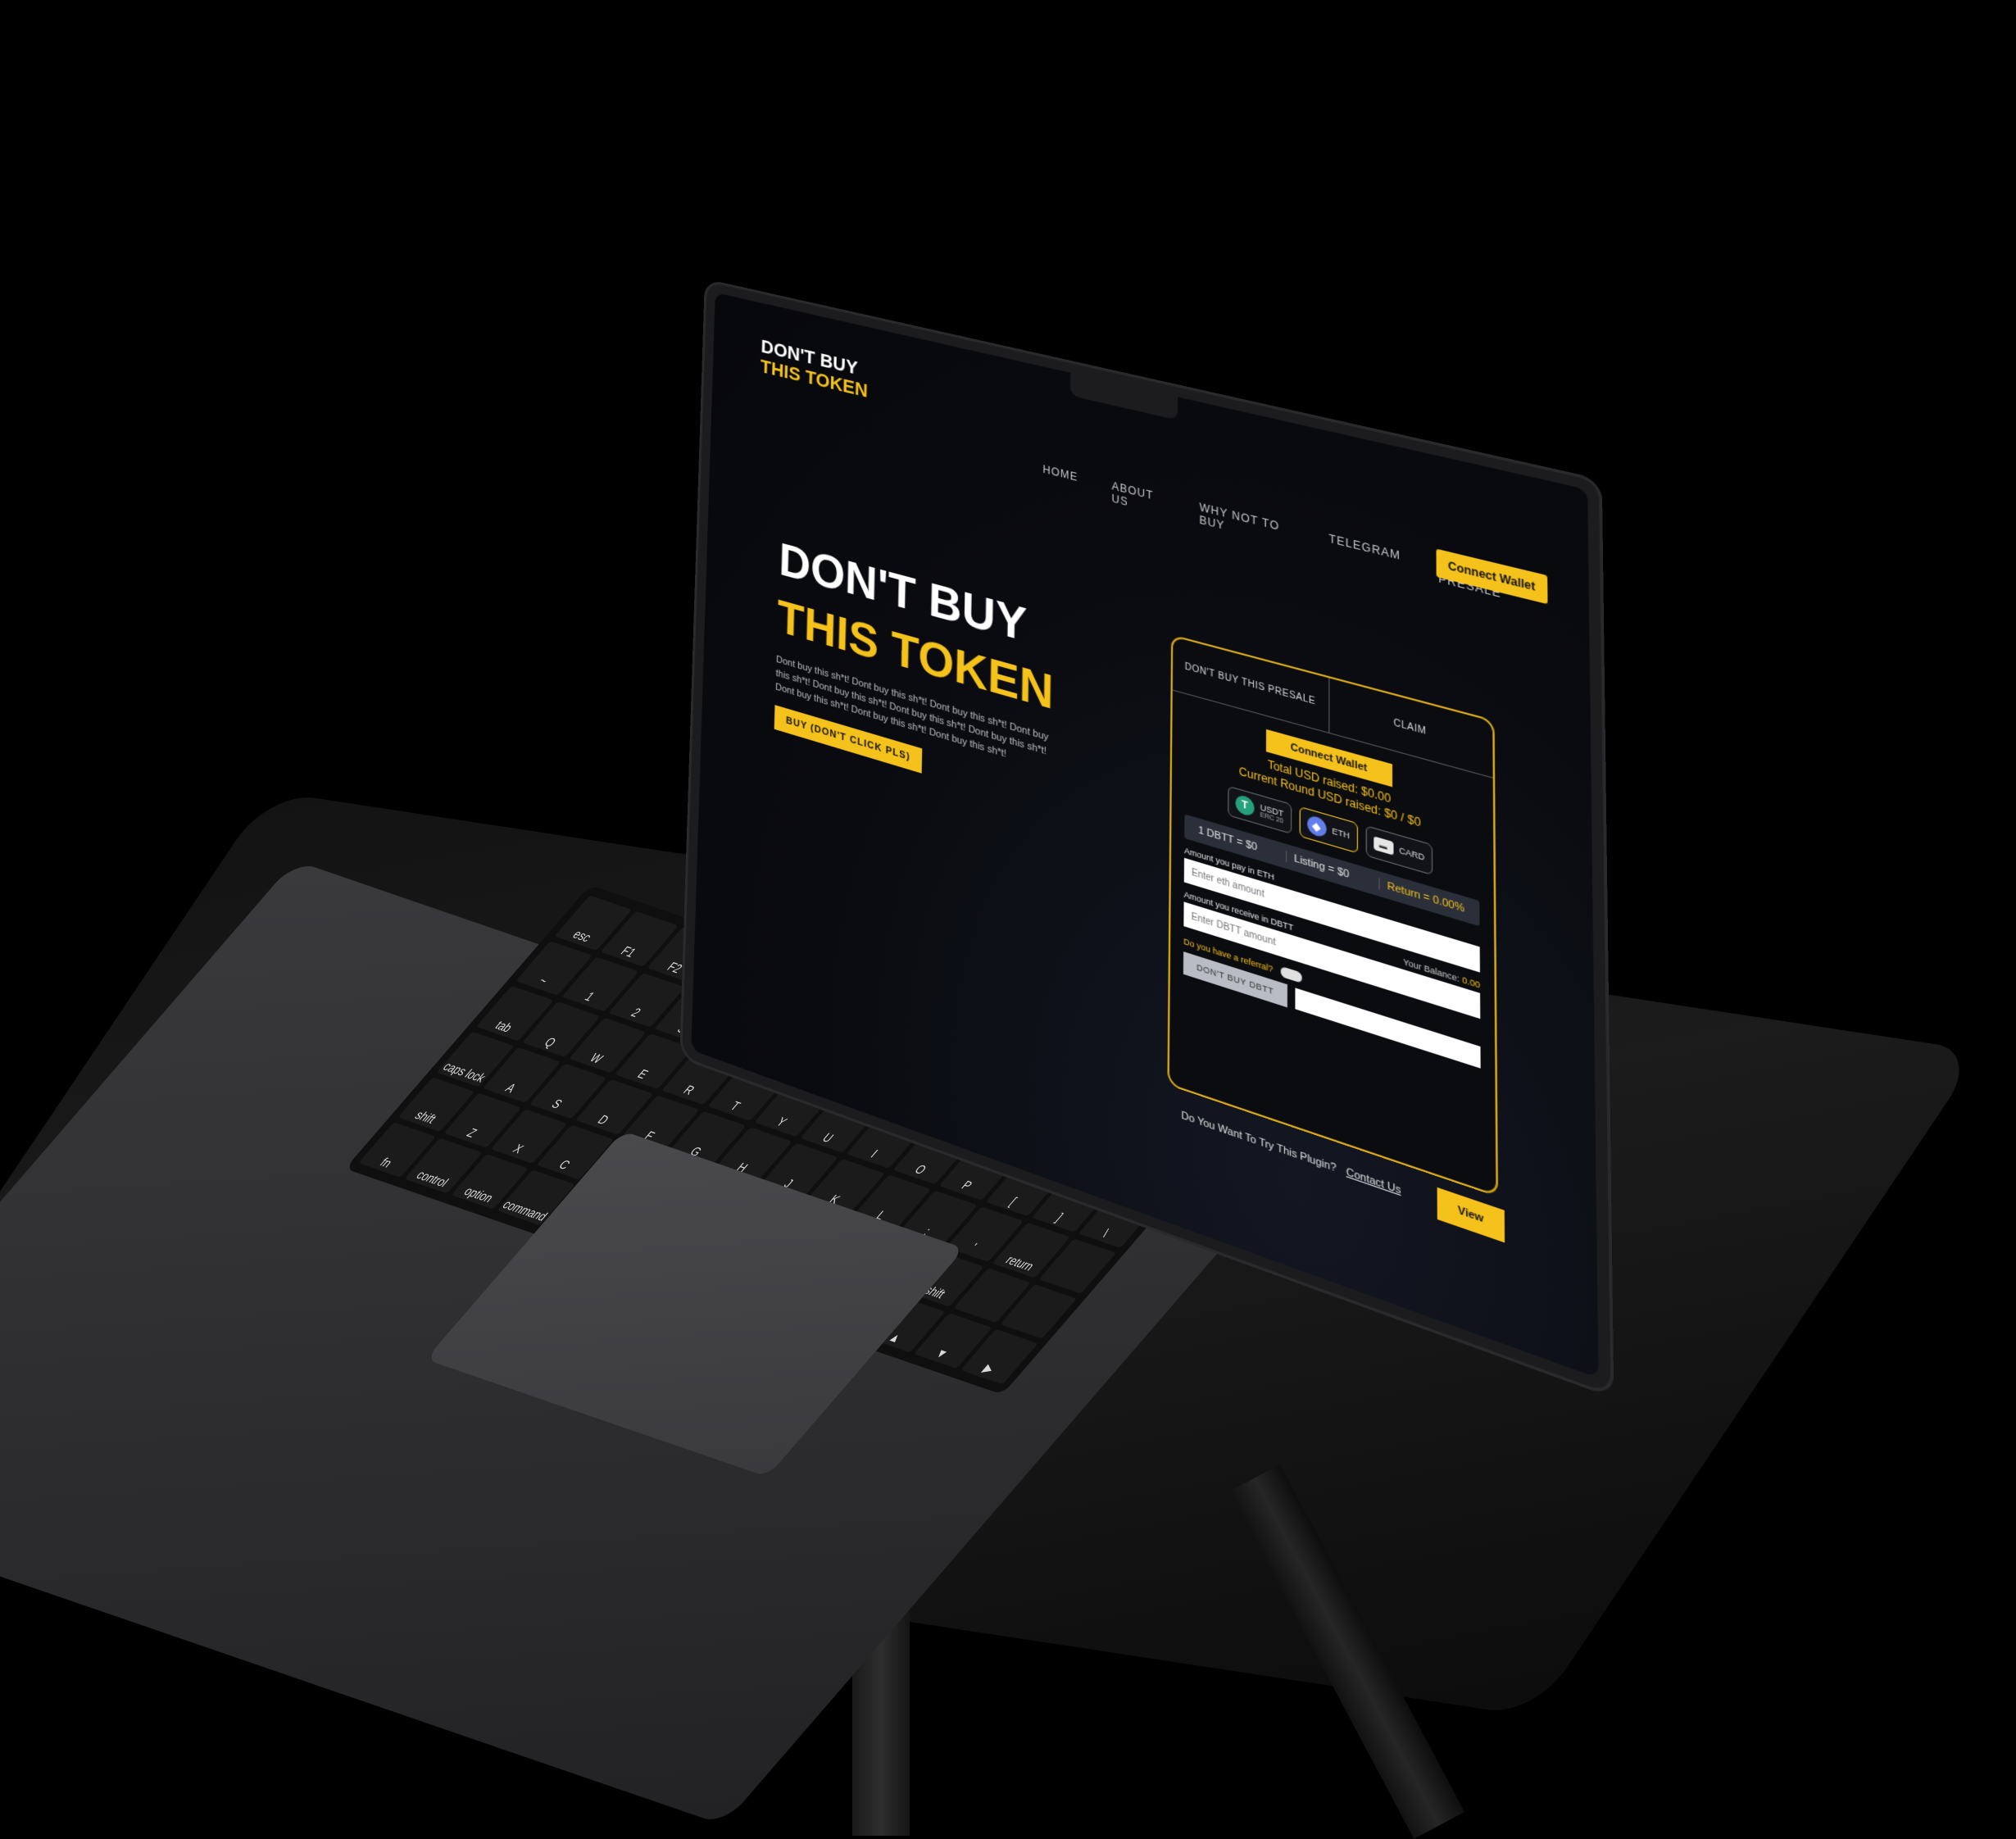  Describe the element at coordinates (1245, 525) in the screenshot. I see `nav-why-not-to-buy: WHY NOT TO BUY` at that location.